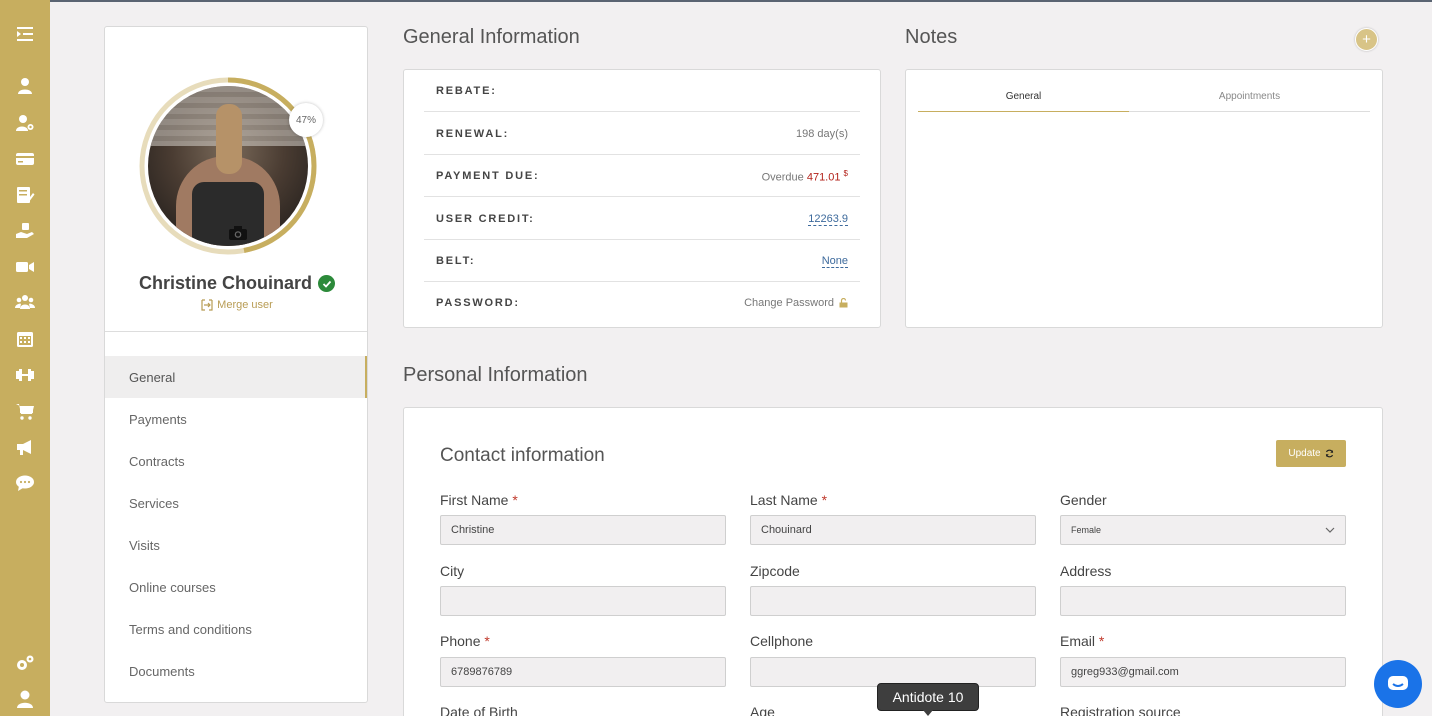  What do you see at coordinates (1086, 530) in the screenshot?
I see `gender-value: Female` at bounding box center [1086, 530].